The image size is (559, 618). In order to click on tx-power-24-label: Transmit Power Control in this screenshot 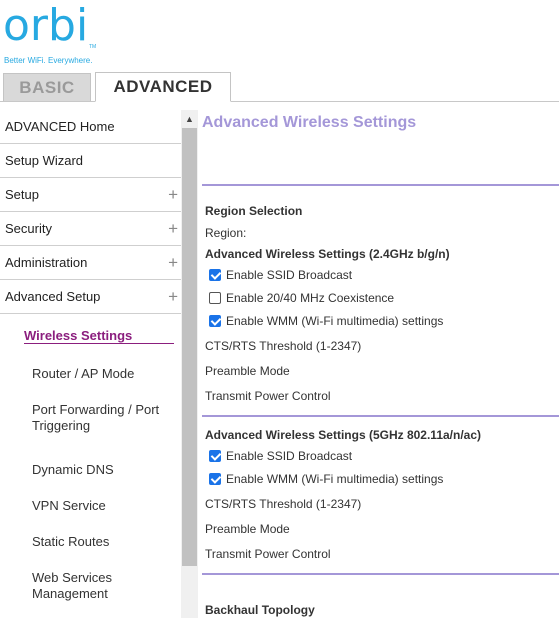, I will do `click(268, 396)`.